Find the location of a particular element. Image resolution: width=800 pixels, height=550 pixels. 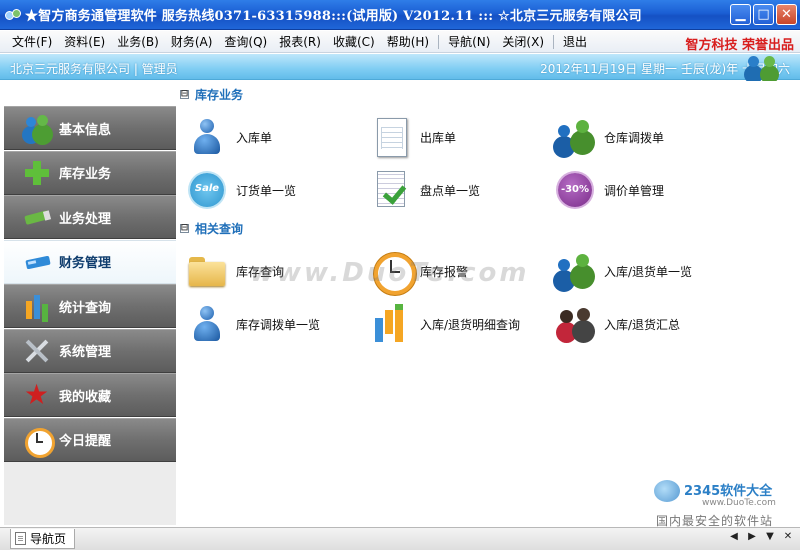

tile-return-detail: 入库/退货明细查询 is located at coordinates (462, 324).